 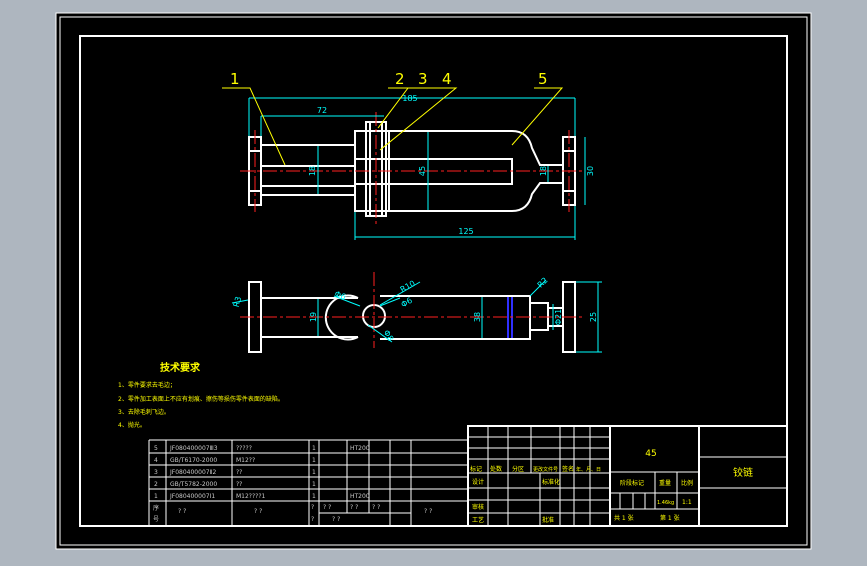 What do you see at coordinates (322, 110) in the screenshot?
I see `dim-left: 72` at bounding box center [322, 110].